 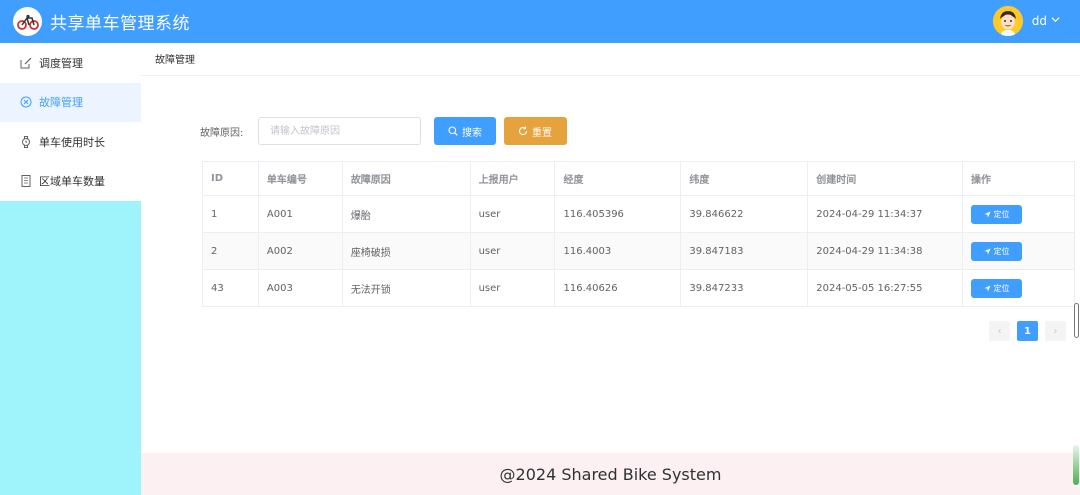 What do you see at coordinates (885, 214) in the screenshot?
I see `cell-created: 2024-04-29 11:34:37` at bounding box center [885, 214].